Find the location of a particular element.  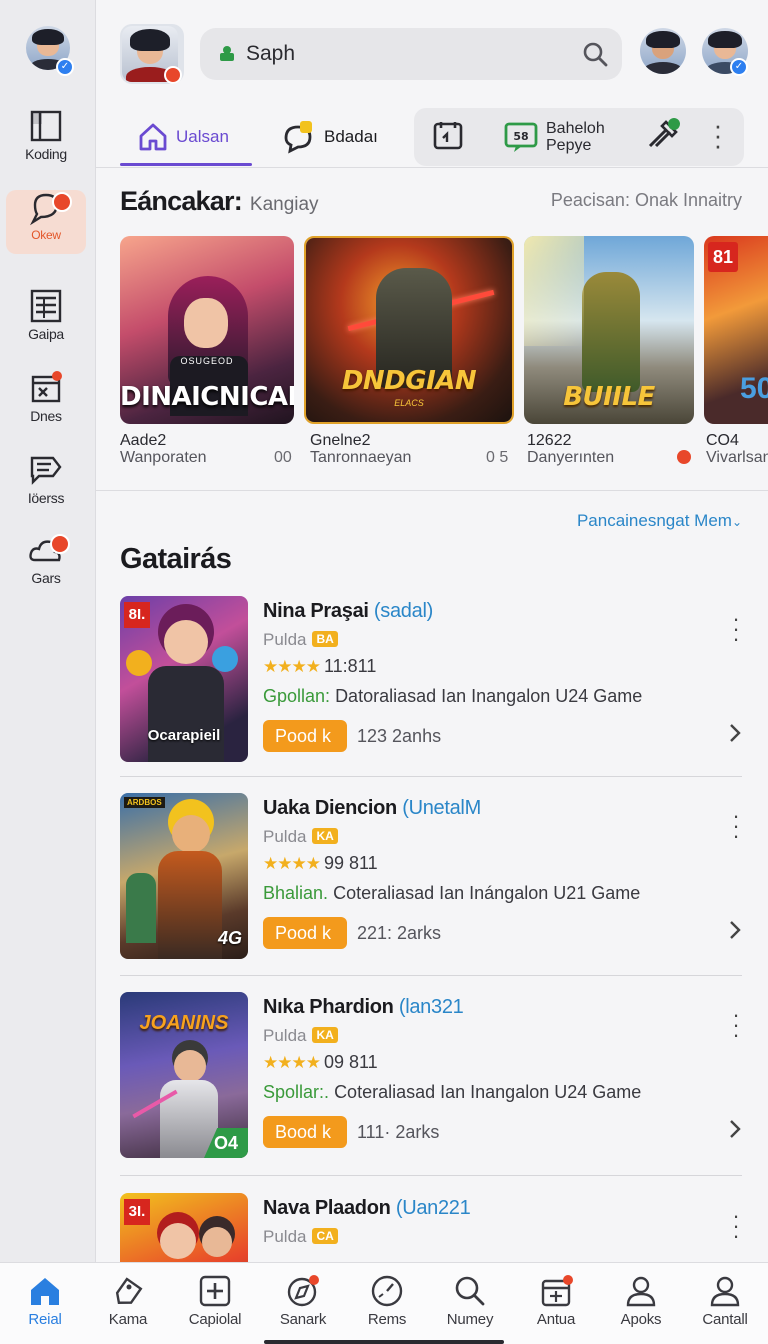

rail-item-ioerss: Iöerss is located at coordinates (46, 484).